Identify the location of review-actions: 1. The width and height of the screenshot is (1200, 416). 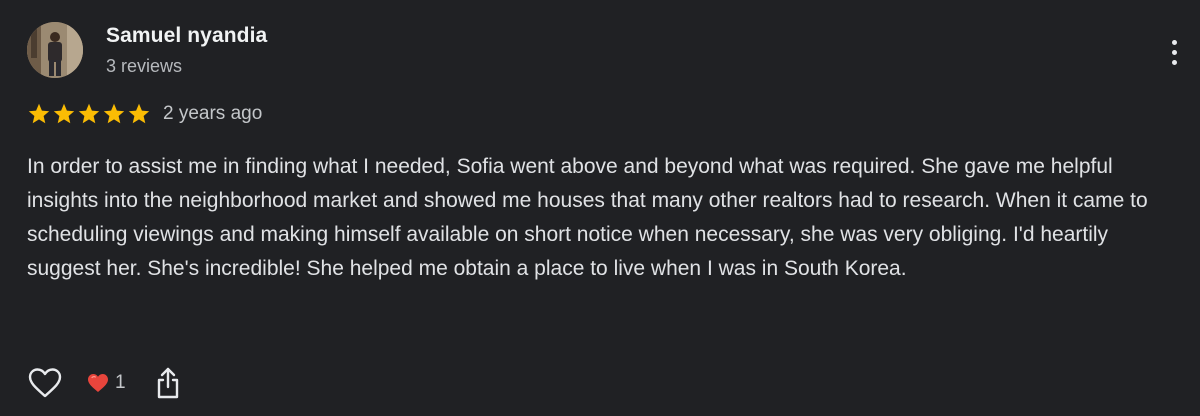
(105, 383).